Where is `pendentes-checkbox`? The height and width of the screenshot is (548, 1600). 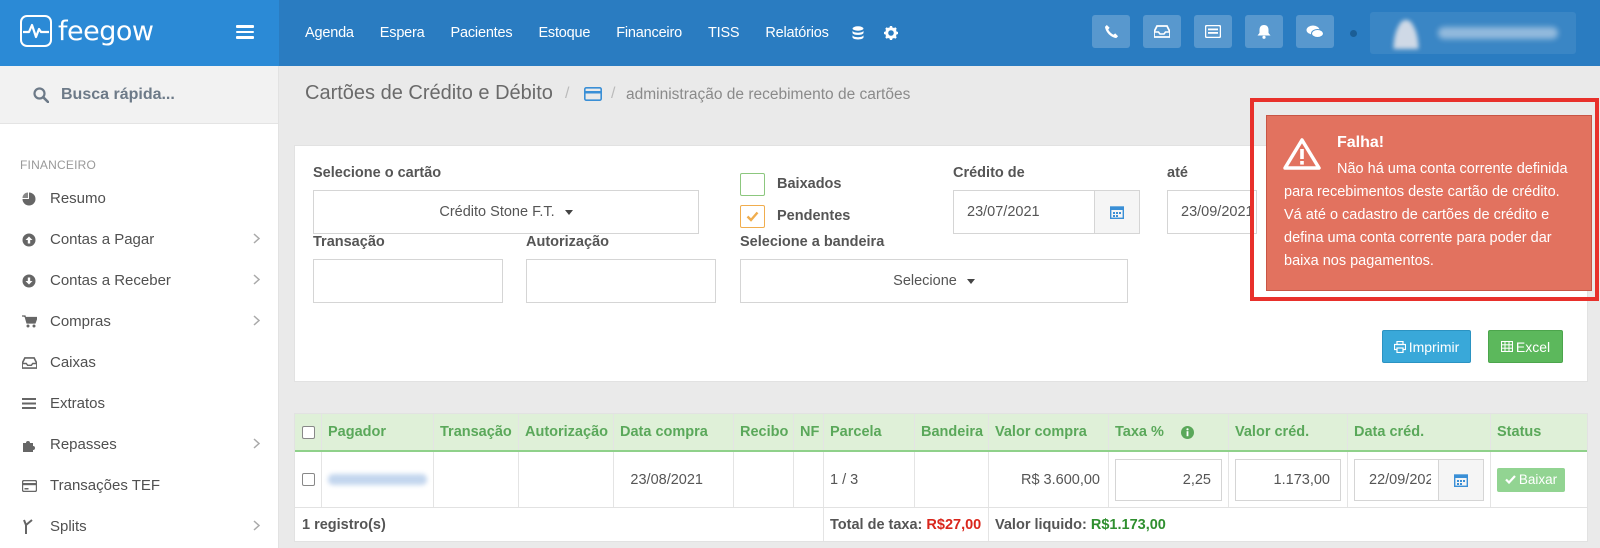
pendentes-checkbox is located at coordinates (752, 216).